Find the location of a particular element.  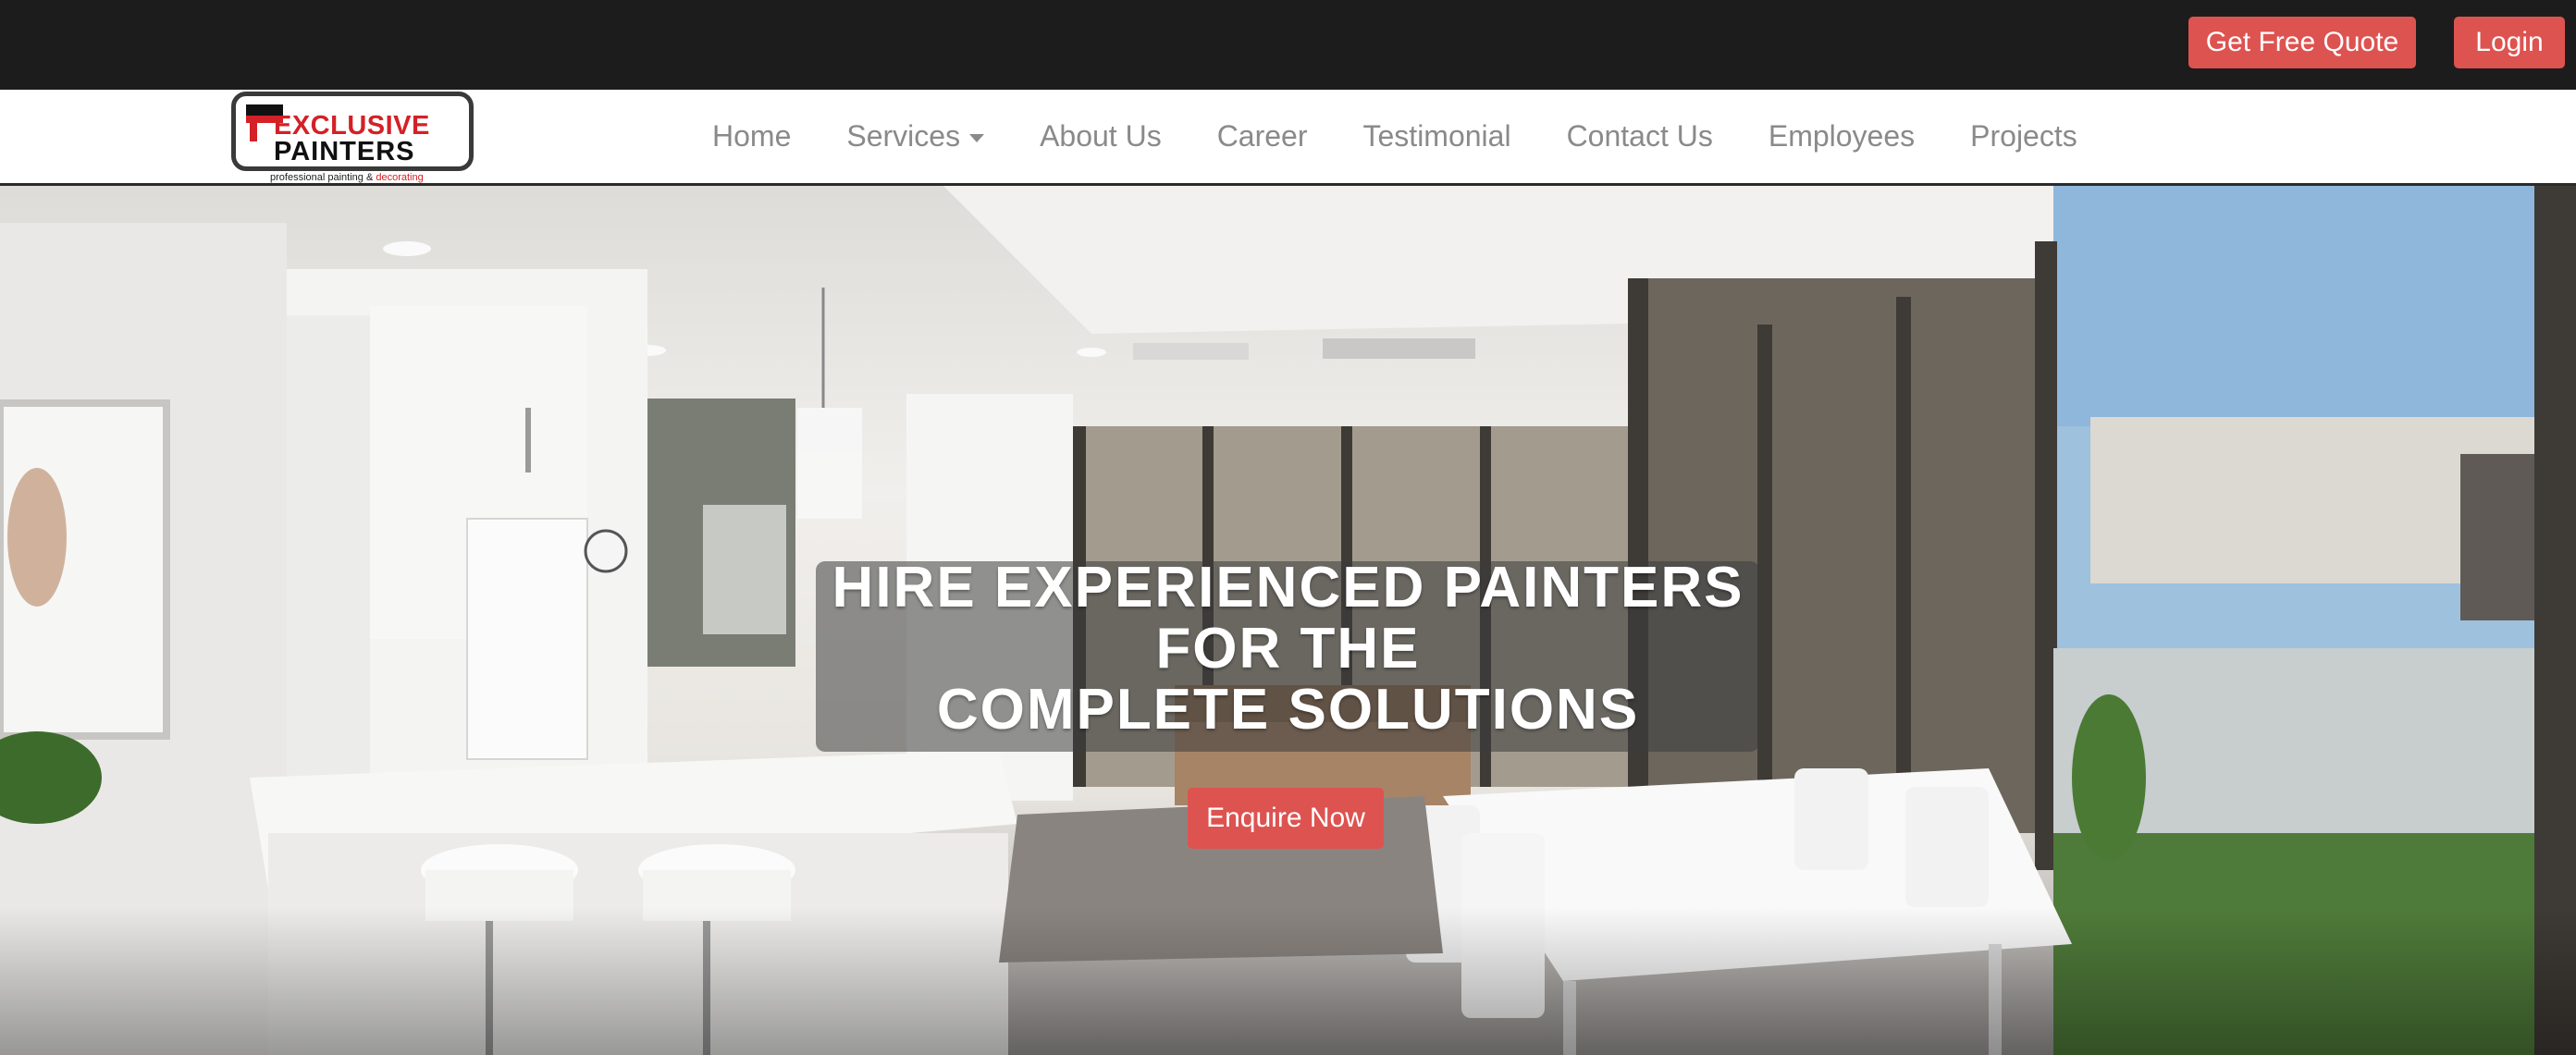

logo-tagline: professional painting & decorating is located at coordinates (347, 177).